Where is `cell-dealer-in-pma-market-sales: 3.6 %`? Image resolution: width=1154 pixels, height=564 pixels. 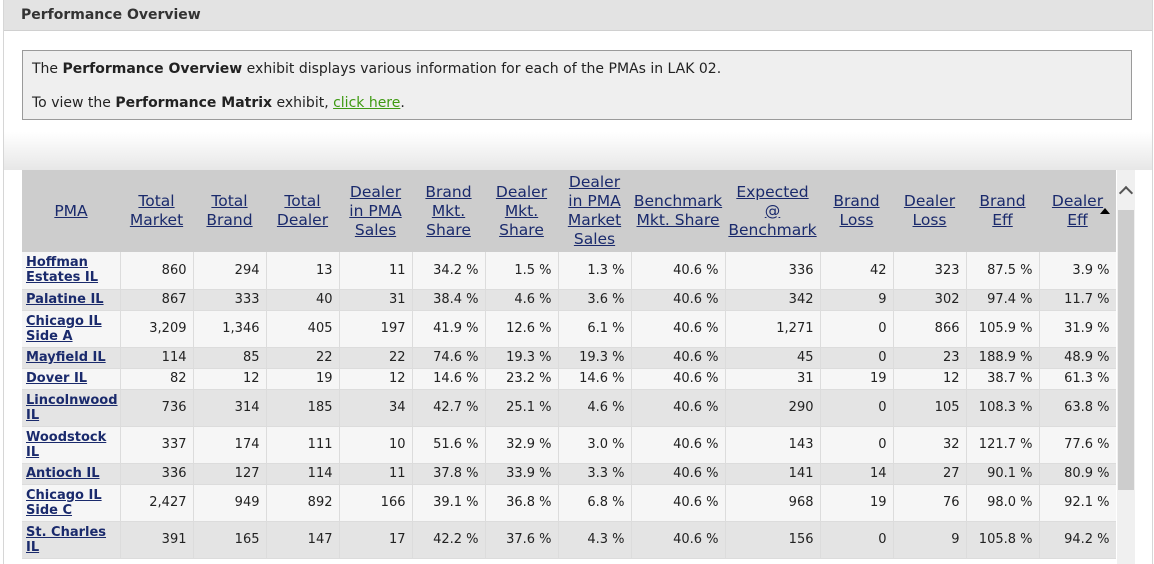 cell-dealer-in-pma-market-sales: 3.6 % is located at coordinates (595, 300).